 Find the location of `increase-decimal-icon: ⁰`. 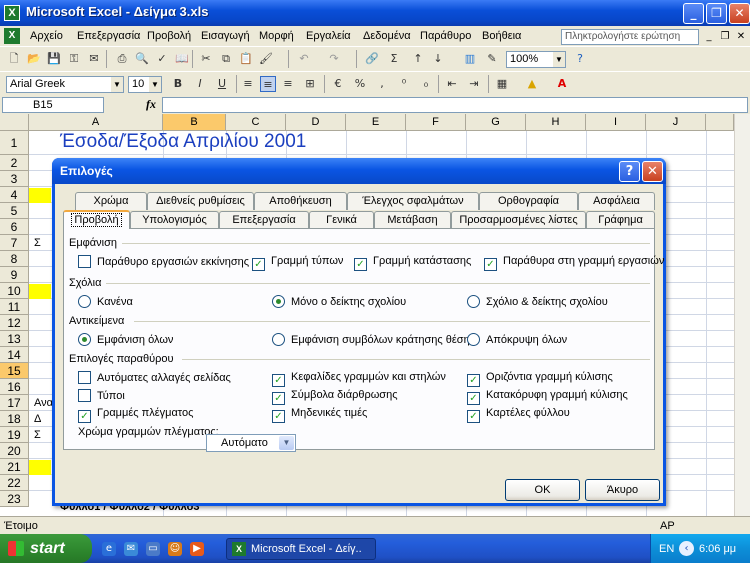

increase-decimal-icon: ⁰ is located at coordinates (404, 84).